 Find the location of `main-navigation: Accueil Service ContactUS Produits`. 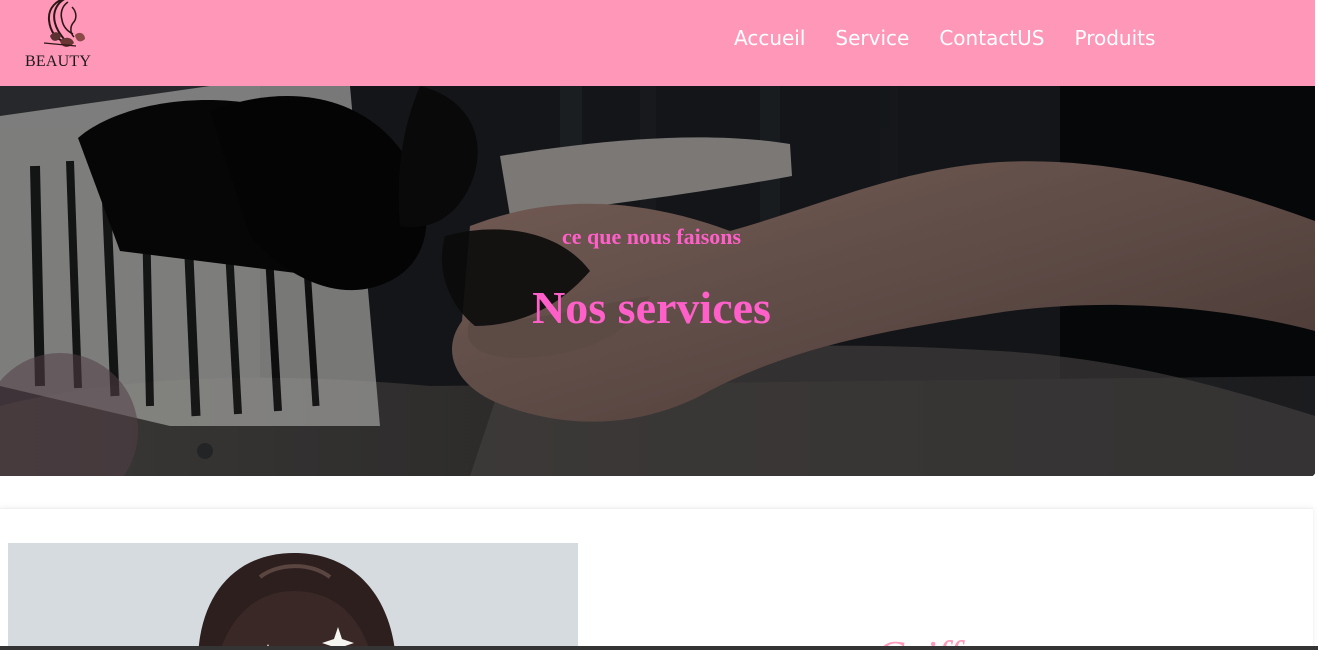

main-navigation: Accueil Service ContactUS Produits is located at coordinates (944, 38).